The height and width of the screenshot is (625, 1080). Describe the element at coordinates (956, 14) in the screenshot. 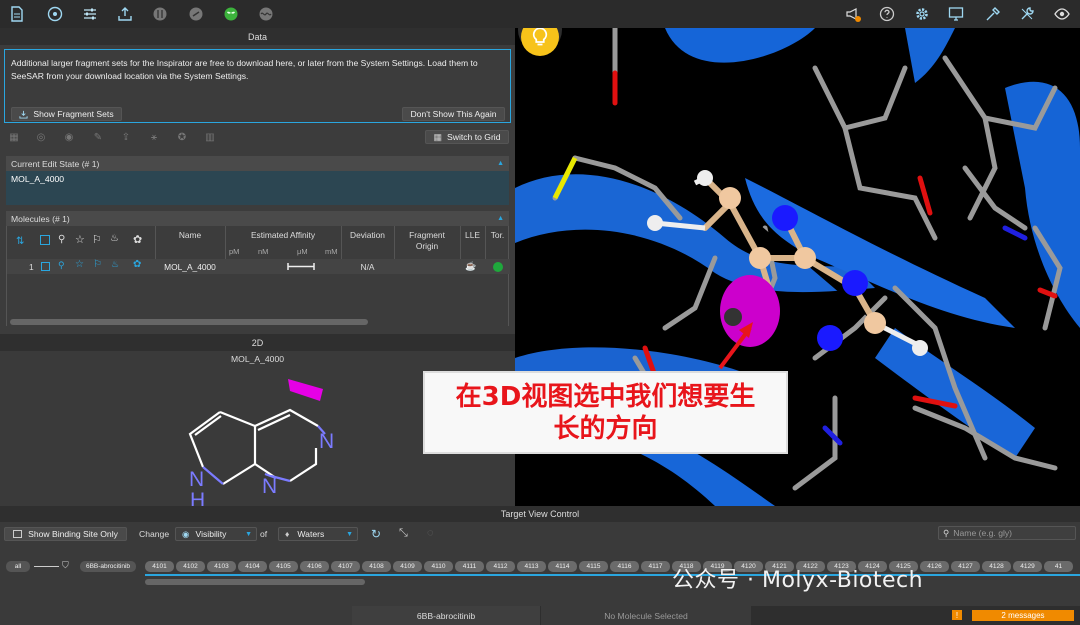

I see `monitor-icon` at that location.